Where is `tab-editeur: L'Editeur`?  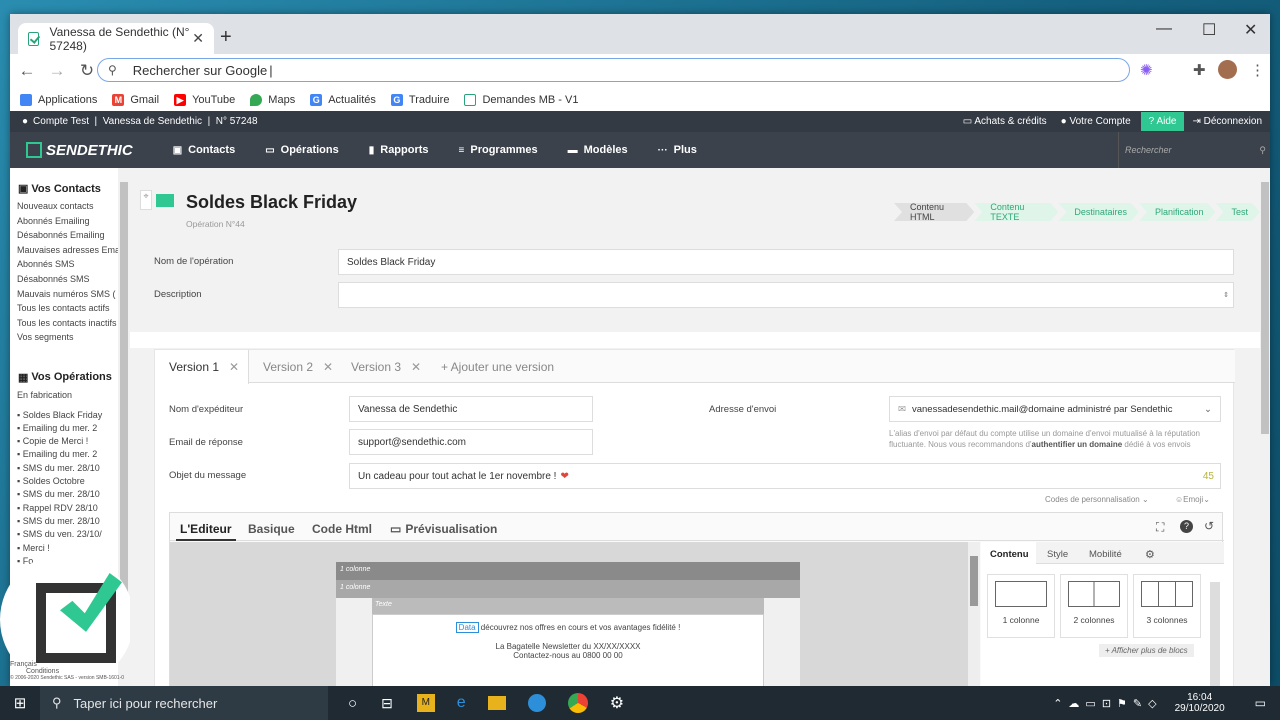
tab-editeur: L'Editeur is located at coordinates (206, 529).